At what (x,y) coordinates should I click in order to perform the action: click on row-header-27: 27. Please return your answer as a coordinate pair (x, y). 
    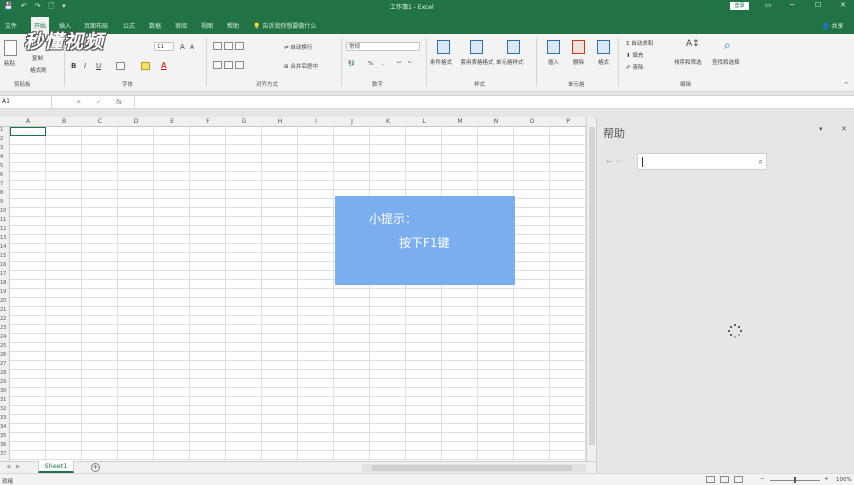
    Looking at the image, I should click on (5, 364).